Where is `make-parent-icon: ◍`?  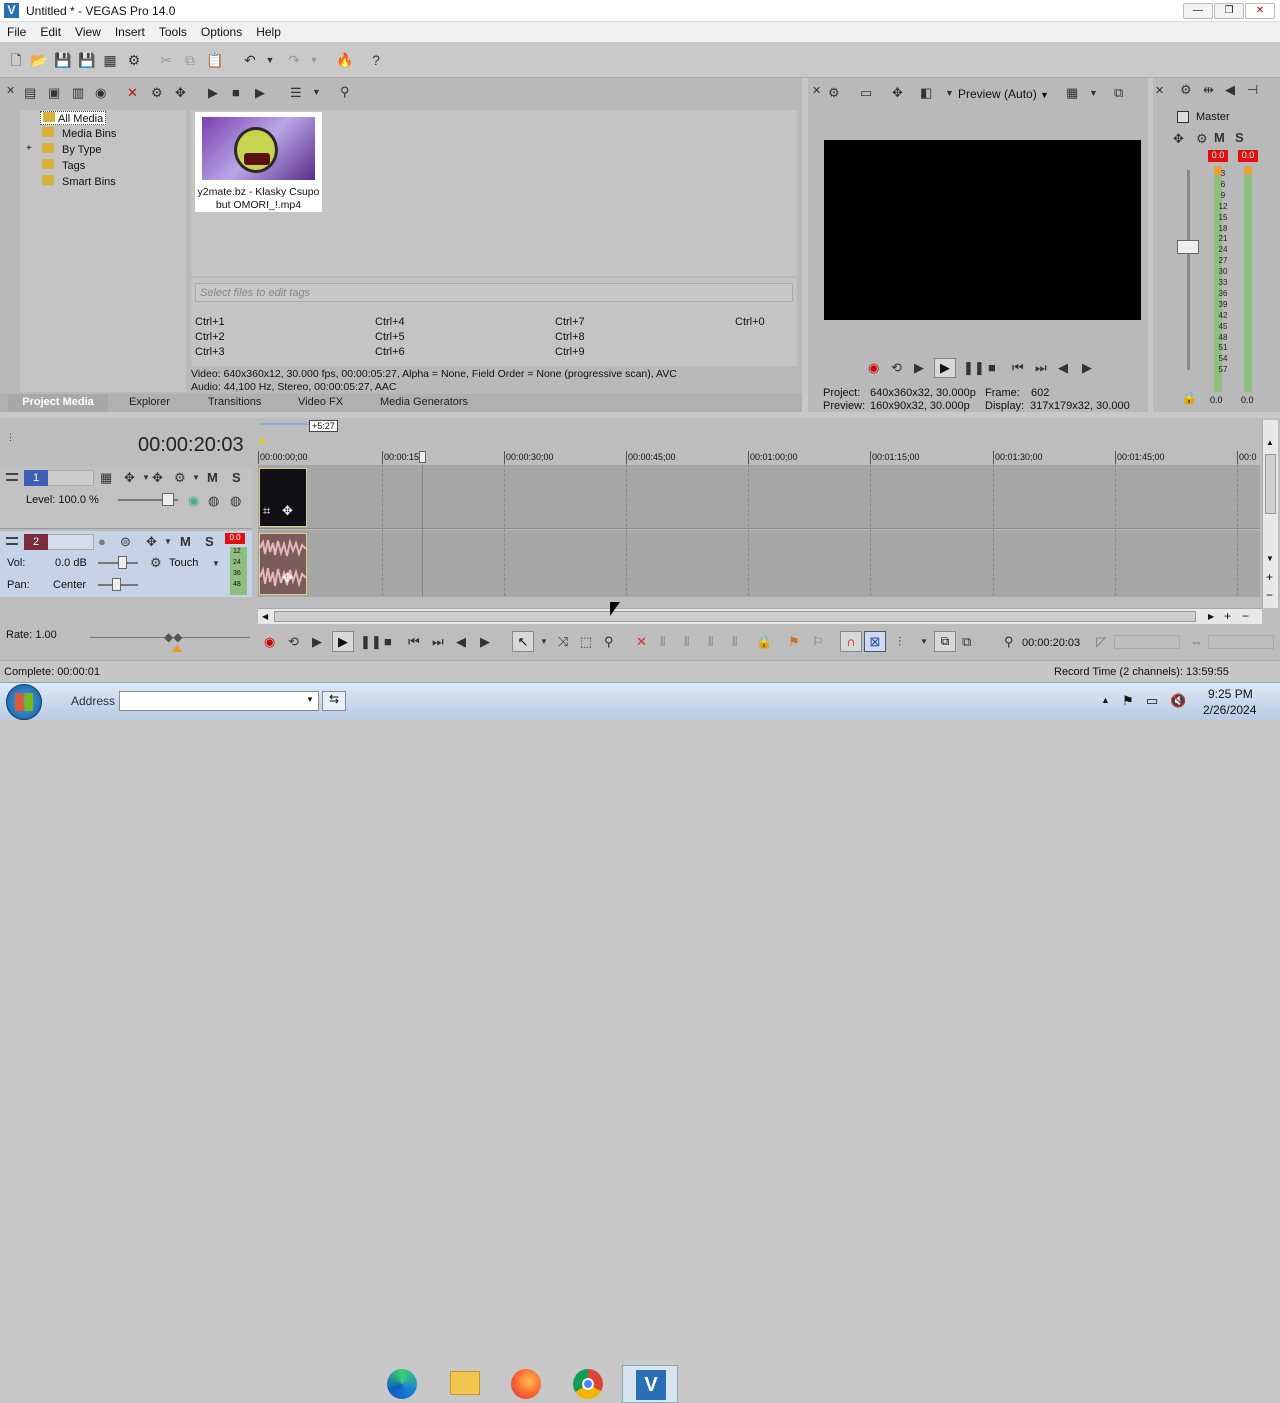 make-parent-icon: ◍ is located at coordinates (235, 501).